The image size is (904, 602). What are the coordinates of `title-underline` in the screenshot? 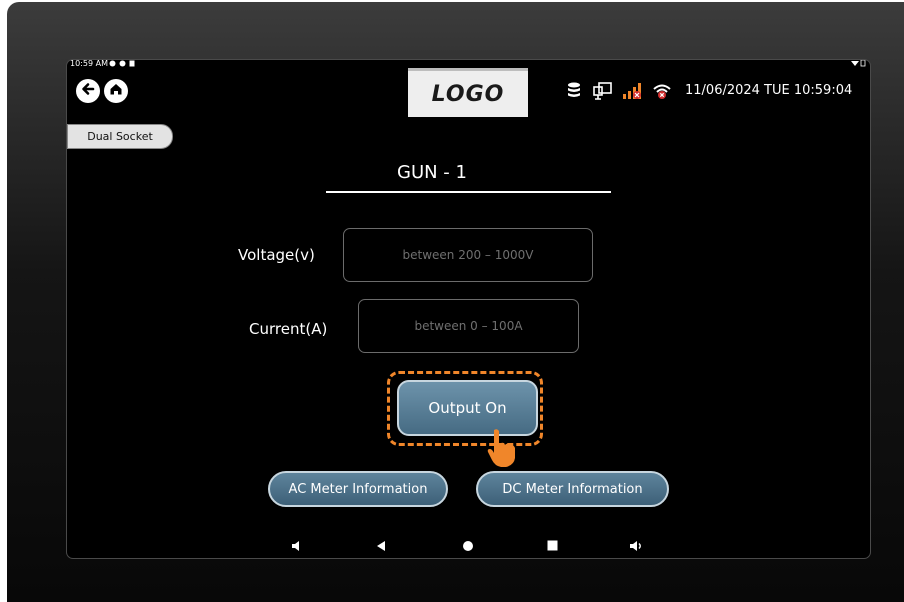 It's located at (468, 192).